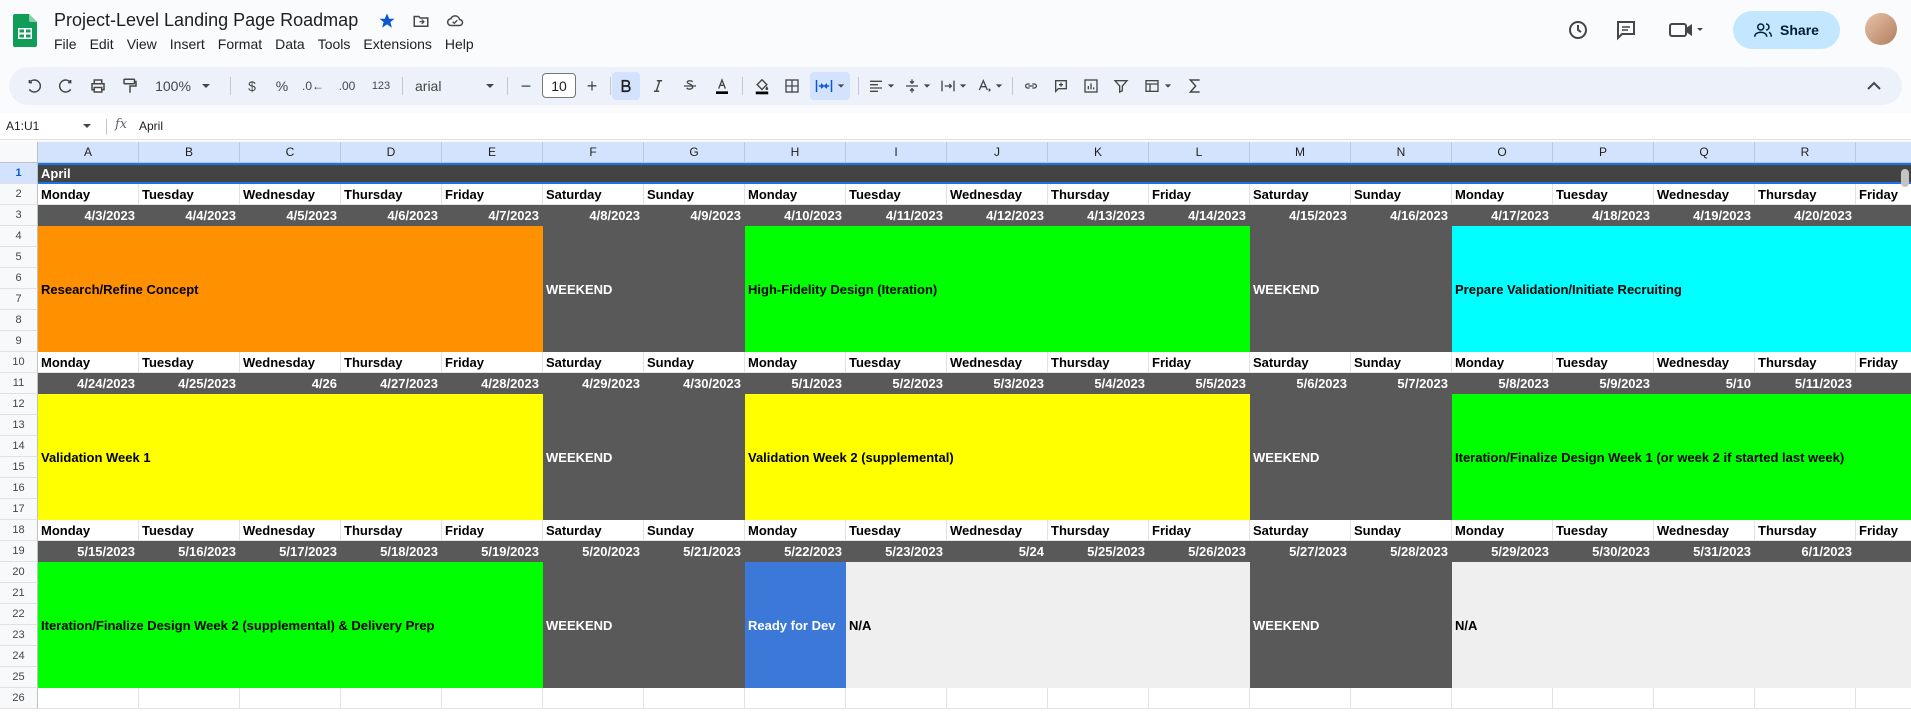 This screenshot has width=1911, height=712. What do you see at coordinates (1061, 86) in the screenshot?
I see `insert-comment-icon` at bounding box center [1061, 86].